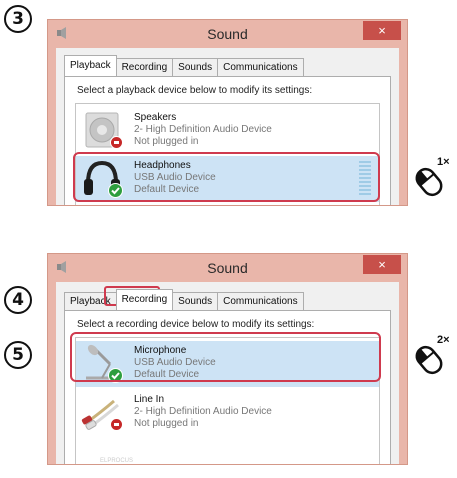 This screenshot has height=478, width=457. Describe the element at coordinates (155, 117) in the screenshot. I see `device-name: Speakers` at that location.